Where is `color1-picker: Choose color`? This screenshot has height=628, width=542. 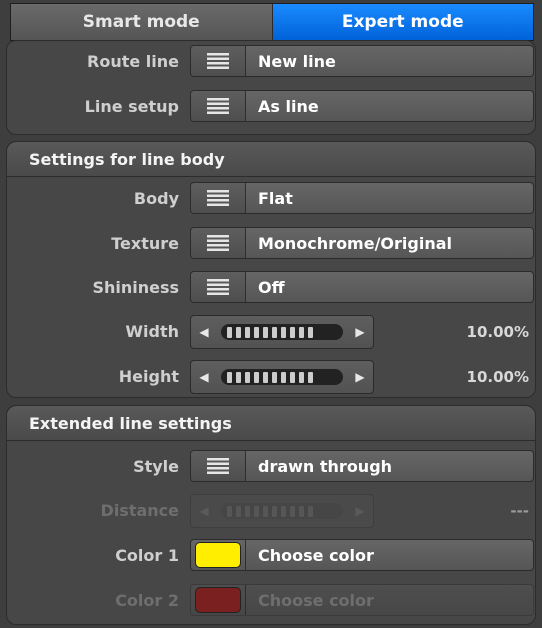 color1-picker: Choose color is located at coordinates (362, 555).